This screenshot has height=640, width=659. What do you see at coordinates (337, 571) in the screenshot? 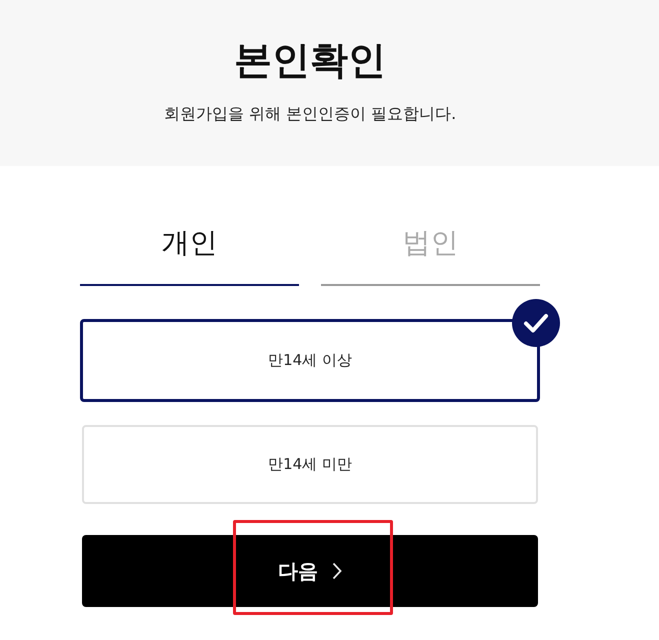
I see `chevron-right-icon` at bounding box center [337, 571].